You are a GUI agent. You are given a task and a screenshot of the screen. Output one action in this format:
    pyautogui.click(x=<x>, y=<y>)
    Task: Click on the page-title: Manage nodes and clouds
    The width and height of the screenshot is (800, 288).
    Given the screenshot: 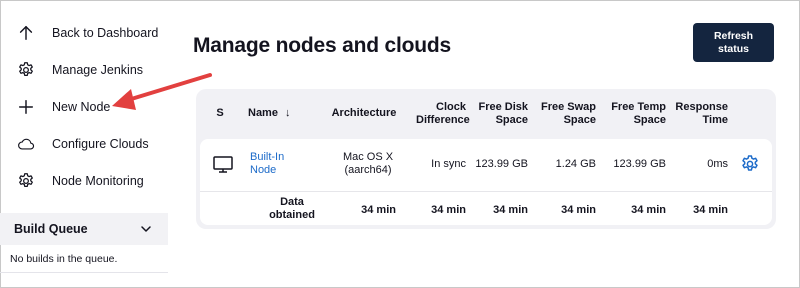 What is the action you would take?
    pyautogui.click(x=322, y=45)
    